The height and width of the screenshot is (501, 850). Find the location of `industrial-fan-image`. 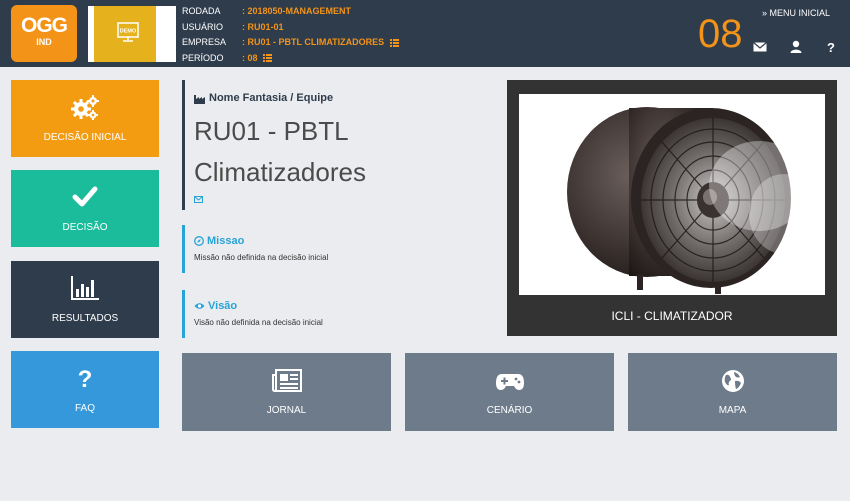

industrial-fan-image is located at coordinates (672, 194).